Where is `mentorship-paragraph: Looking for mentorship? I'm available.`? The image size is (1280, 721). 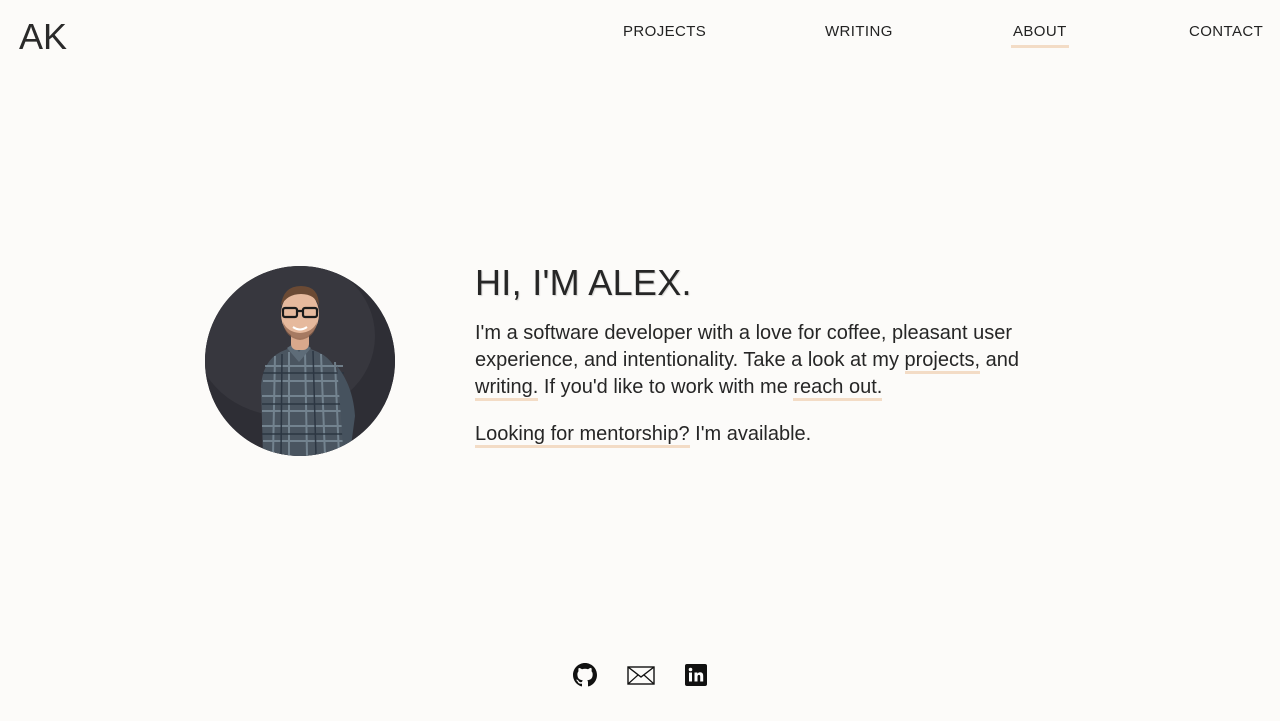 mentorship-paragraph: Looking for mentorship? I'm available. is located at coordinates (765, 434).